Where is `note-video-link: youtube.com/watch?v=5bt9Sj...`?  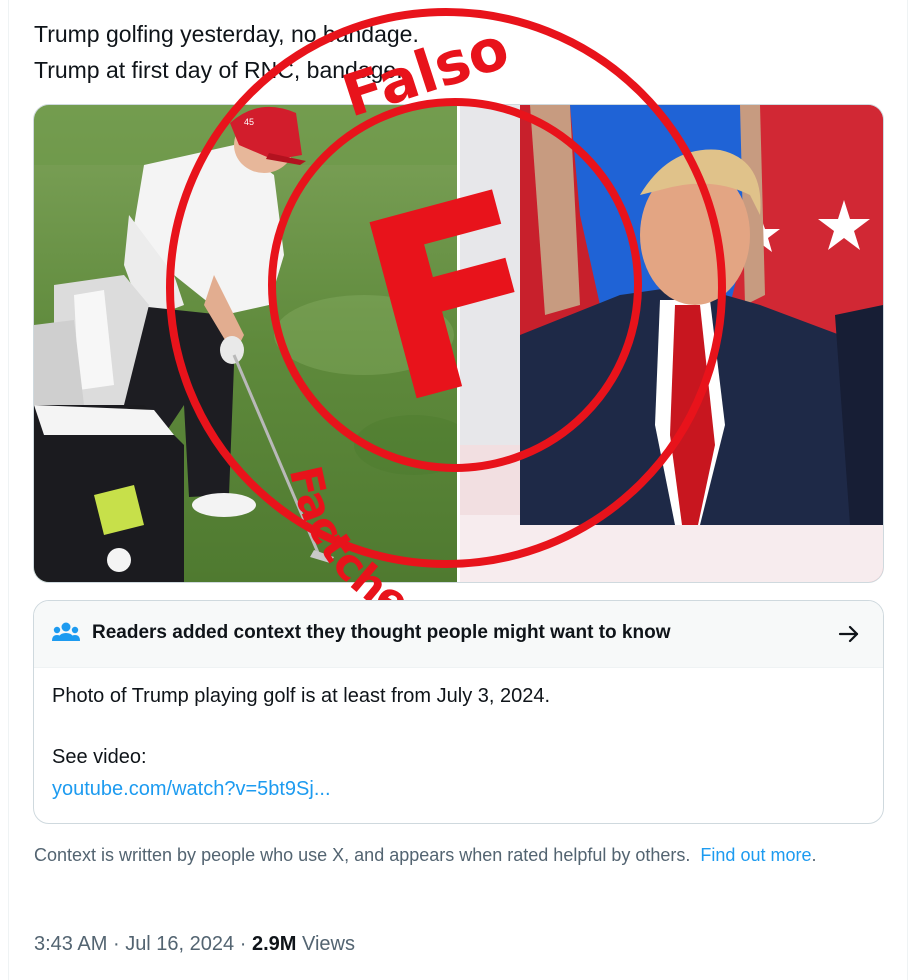 note-video-link: youtube.com/watch?v=5bt9Sj... is located at coordinates (191, 789).